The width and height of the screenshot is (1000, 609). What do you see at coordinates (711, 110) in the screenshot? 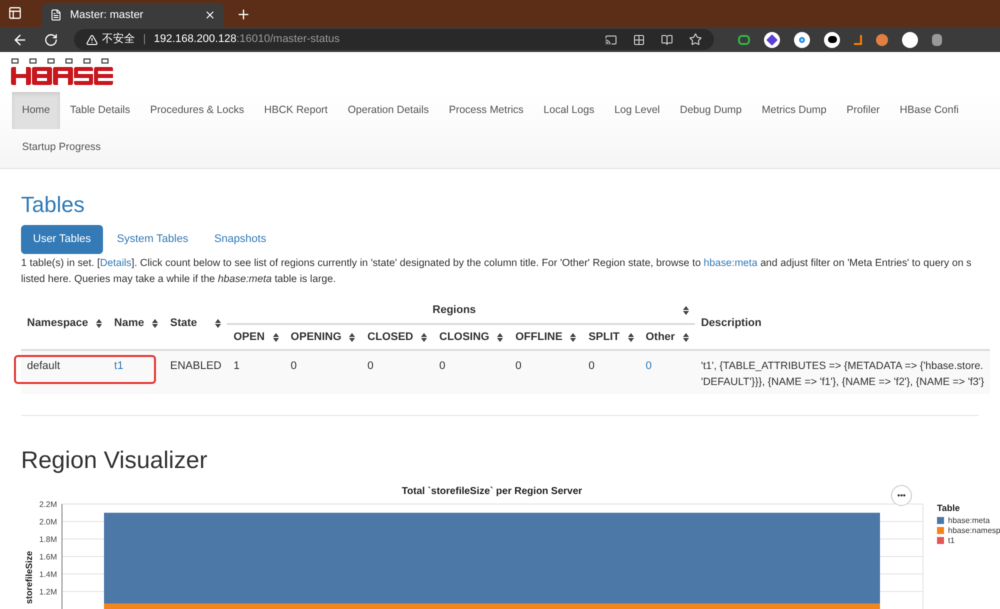
I see `nav-link: Debug Dump` at bounding box center [711, 110].